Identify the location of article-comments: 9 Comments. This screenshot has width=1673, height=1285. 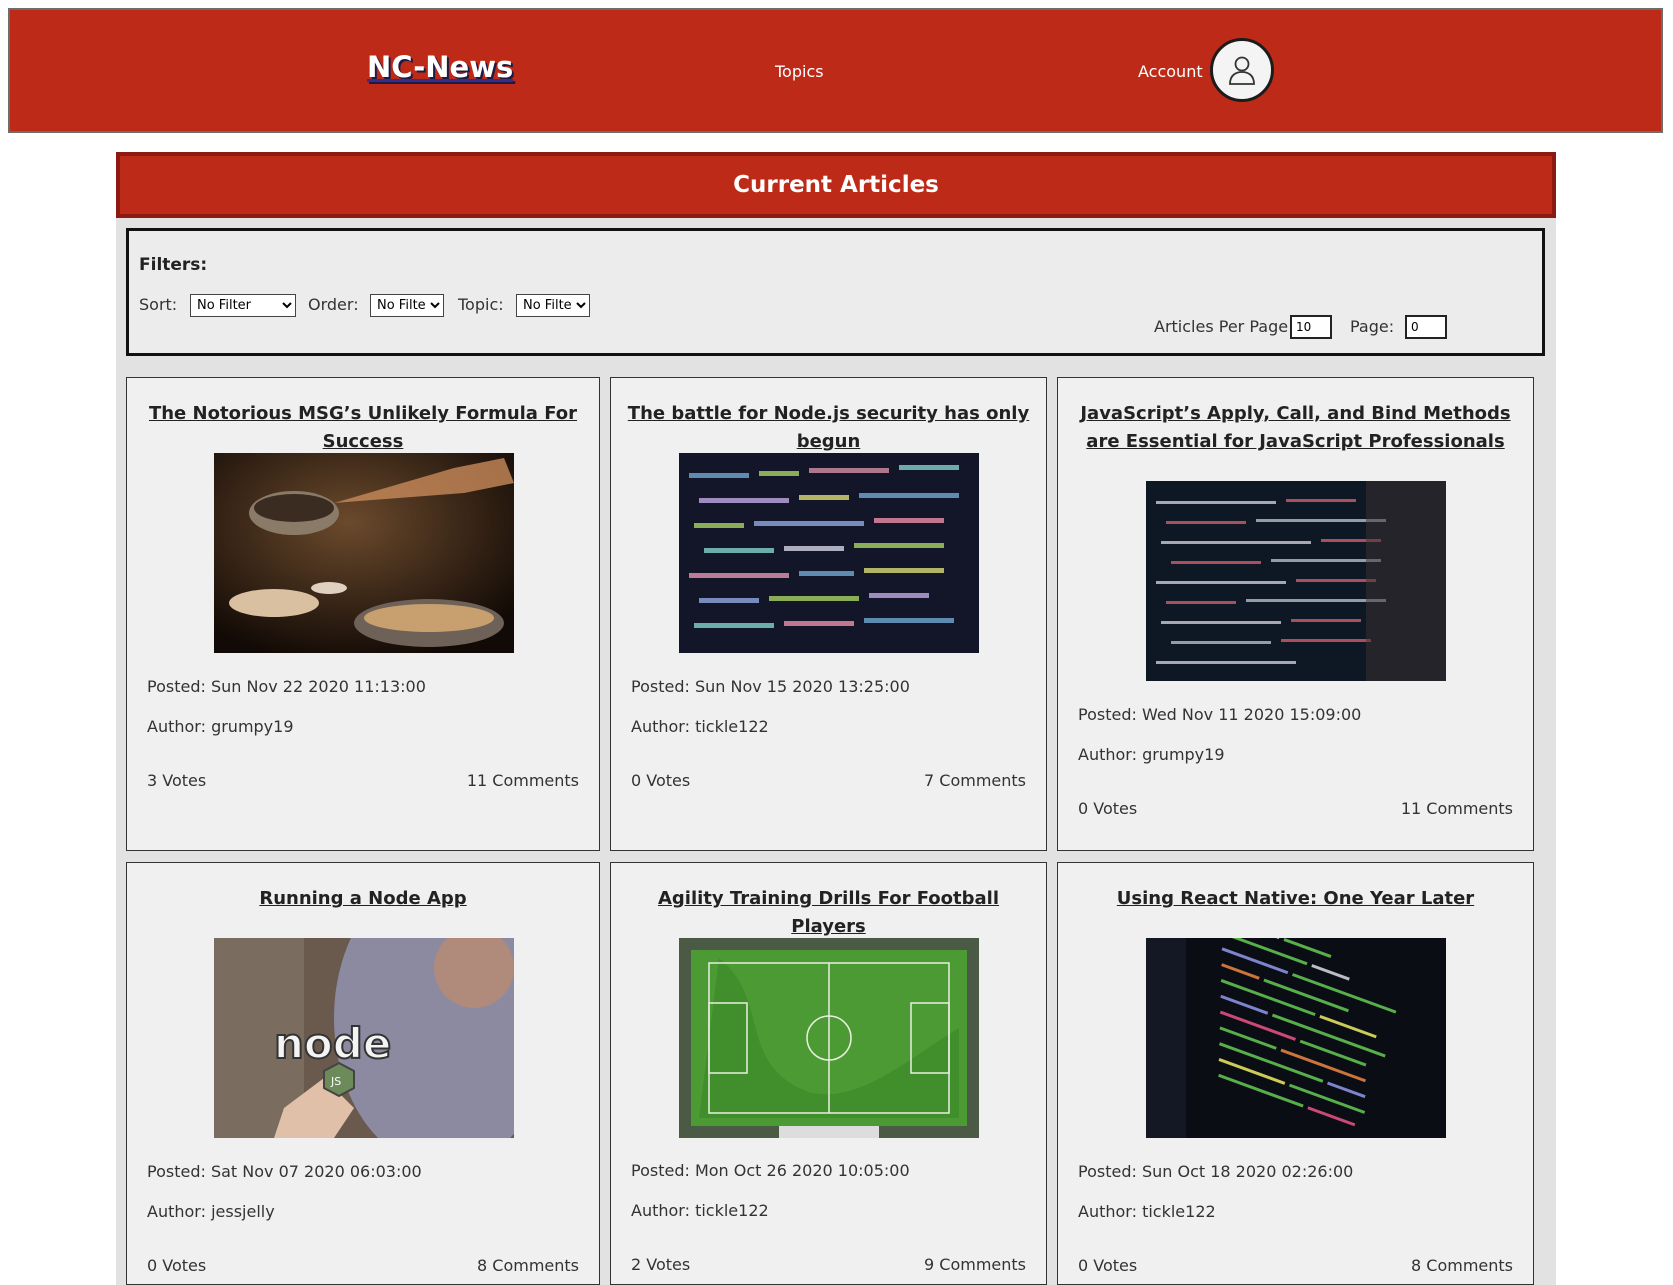
(975, 1264).